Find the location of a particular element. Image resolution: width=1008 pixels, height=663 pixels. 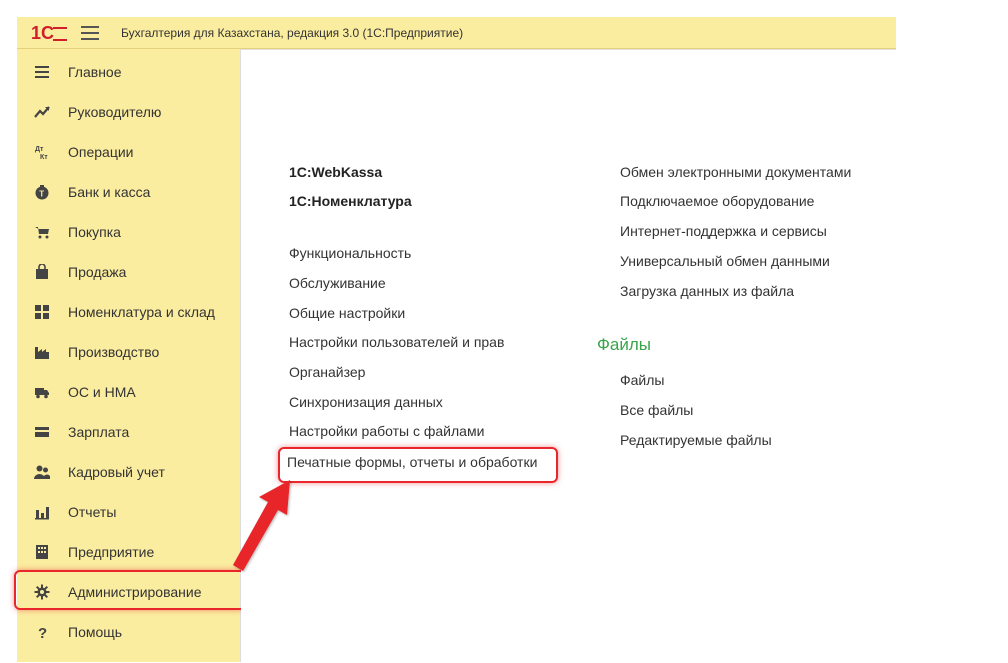

sidebar-item-label: Производство is located at coordinates (114, 352).